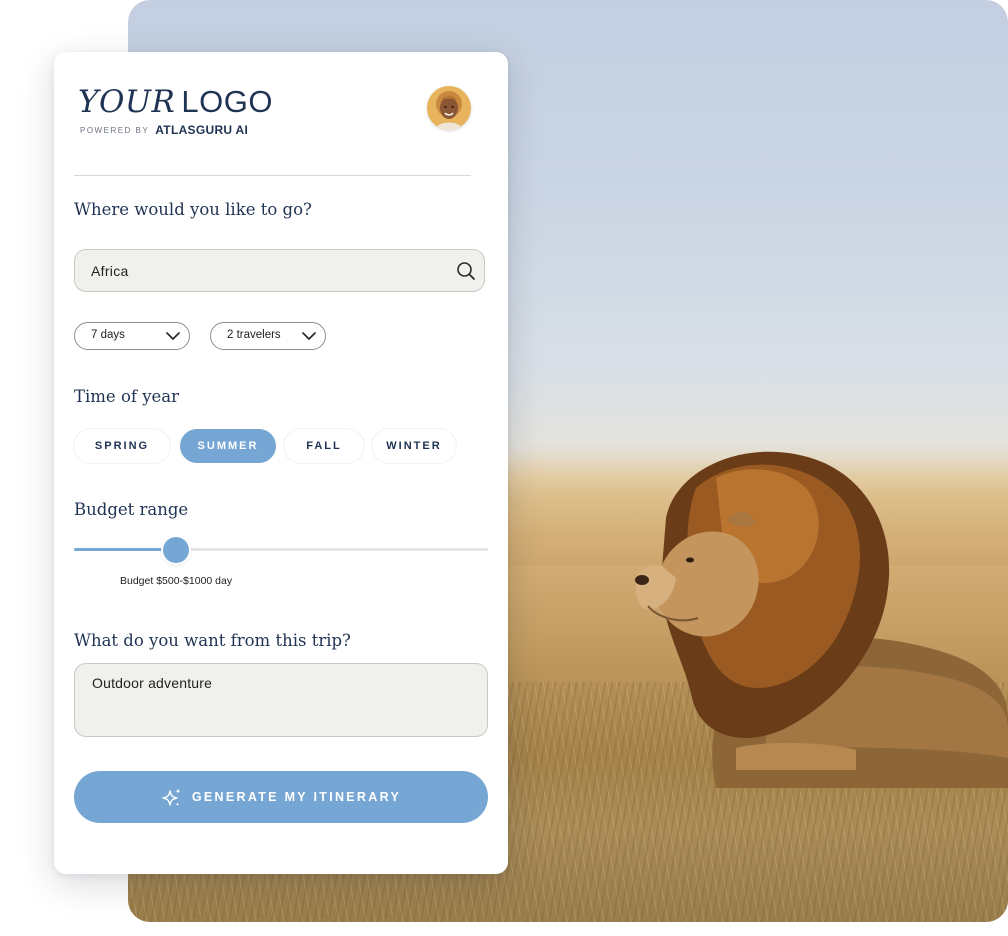 This screenshot has height=936, width=1008. Describe the element at coordinates (122, 446) in the screenshot. I see `season-option-spring: SPRING` at that location.